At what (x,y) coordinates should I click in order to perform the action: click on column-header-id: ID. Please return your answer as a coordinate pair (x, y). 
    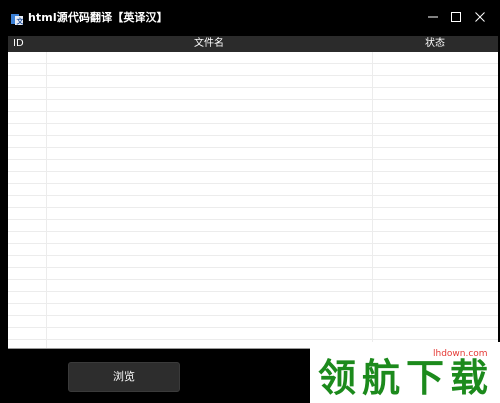
    Looking at the image, I should click on (18, 44).